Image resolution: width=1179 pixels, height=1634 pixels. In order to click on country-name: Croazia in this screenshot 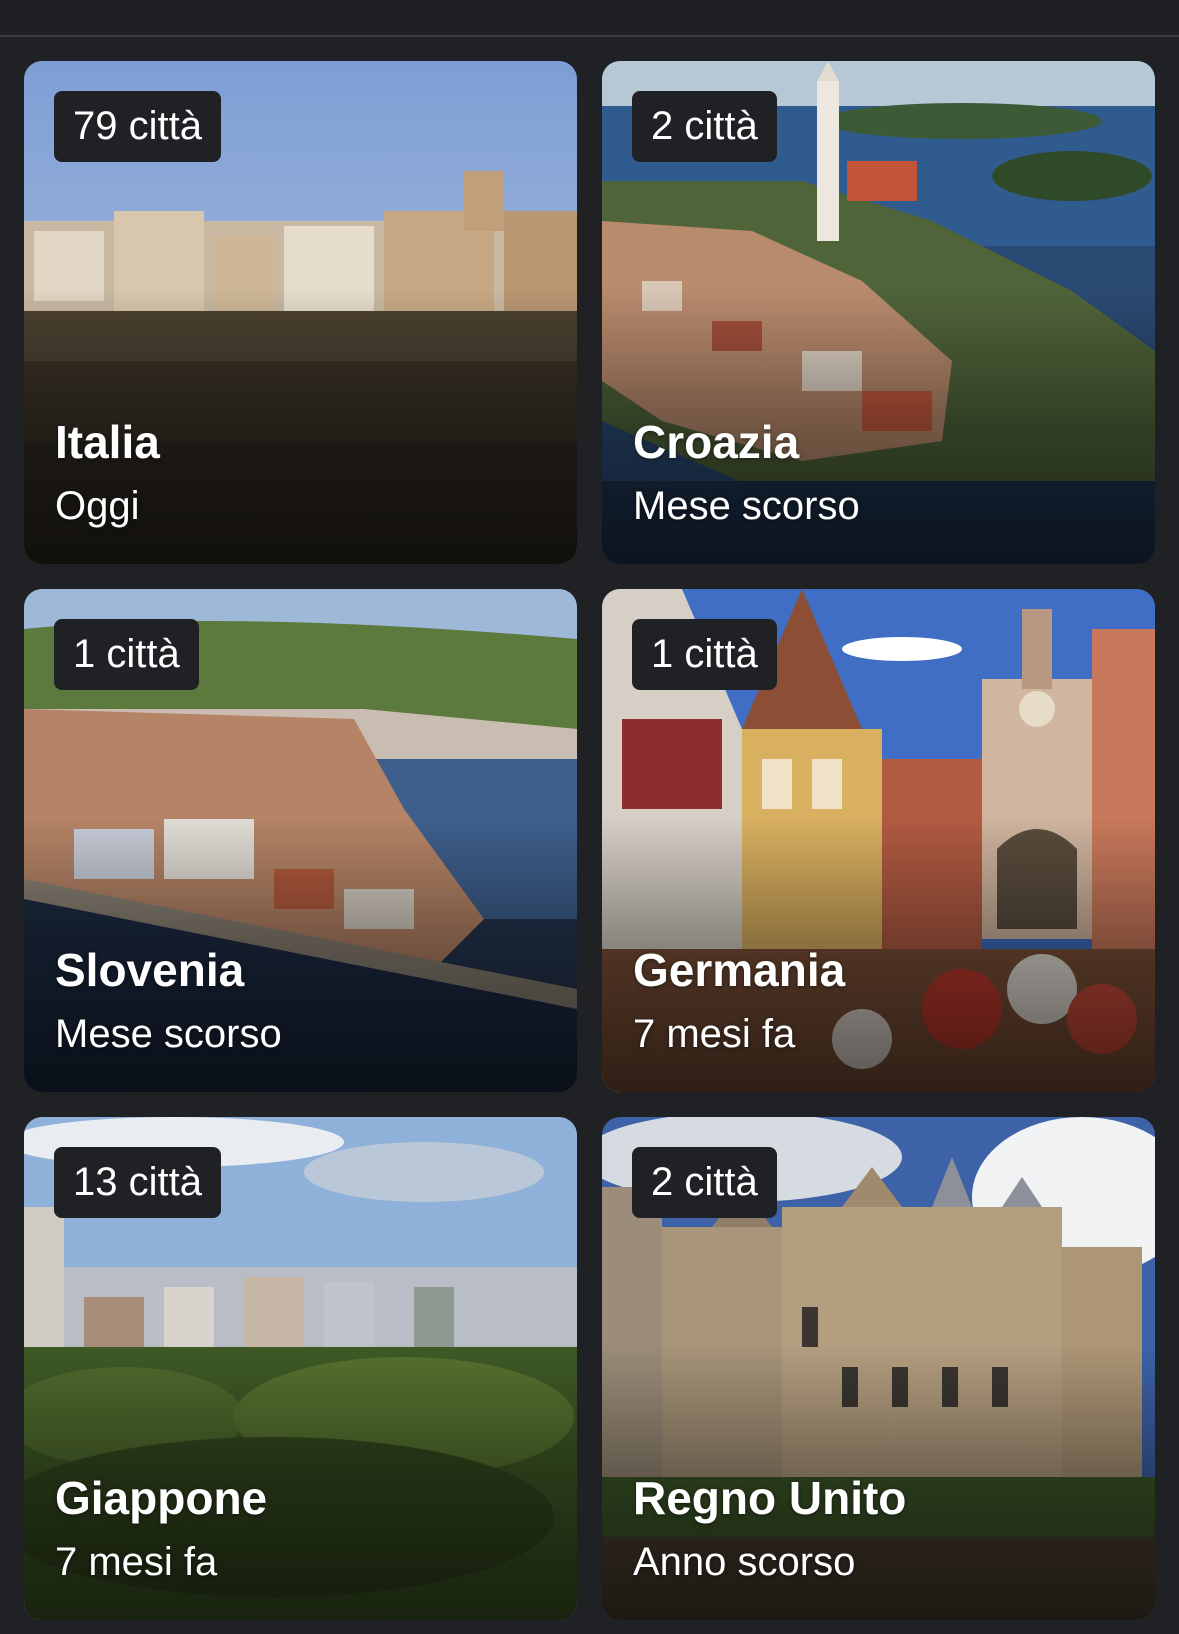, I will do `click(716, 442)`.